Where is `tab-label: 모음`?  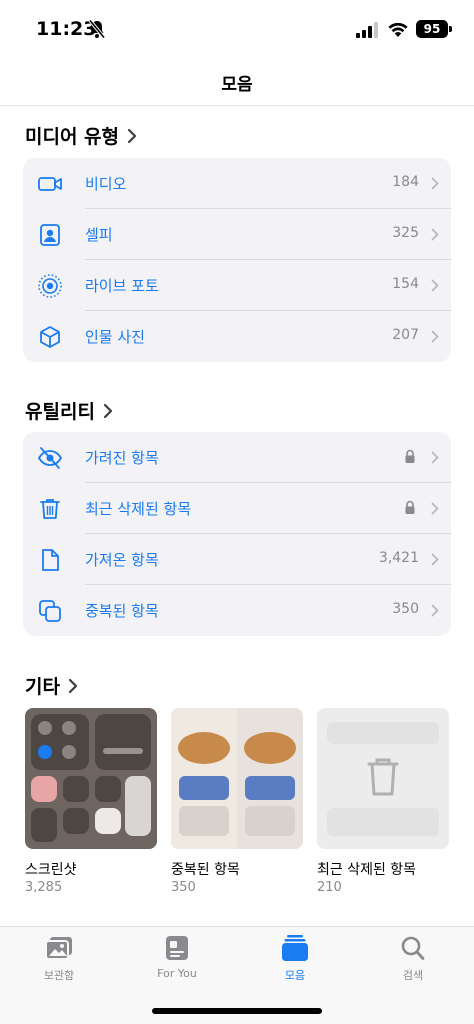 tab-label: 모음 is located at coordinates (295, 975).